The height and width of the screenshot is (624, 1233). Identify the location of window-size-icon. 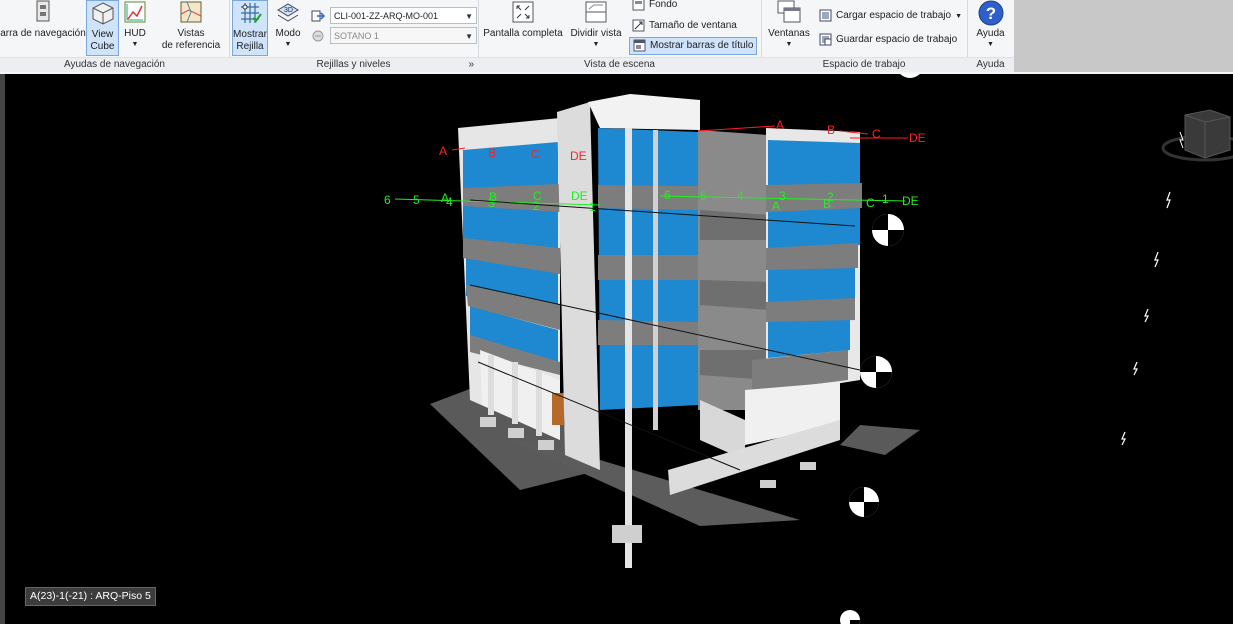
(638, 25).